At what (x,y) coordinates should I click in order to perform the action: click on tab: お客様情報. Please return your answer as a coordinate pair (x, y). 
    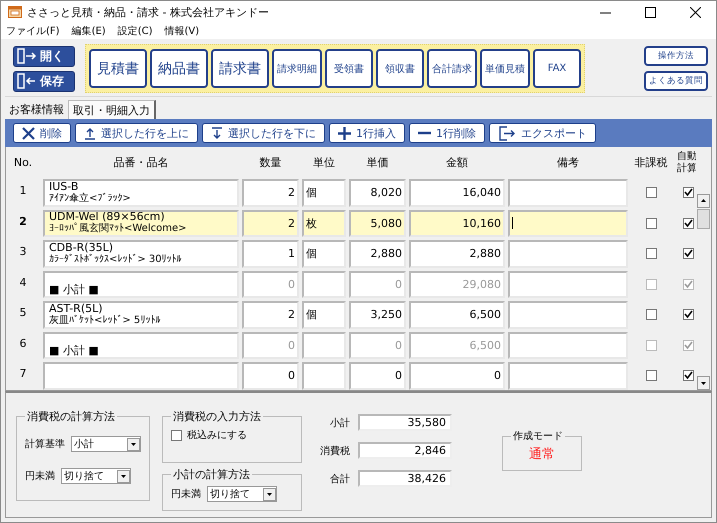
    Looking at the image, I should click on (36, 110).